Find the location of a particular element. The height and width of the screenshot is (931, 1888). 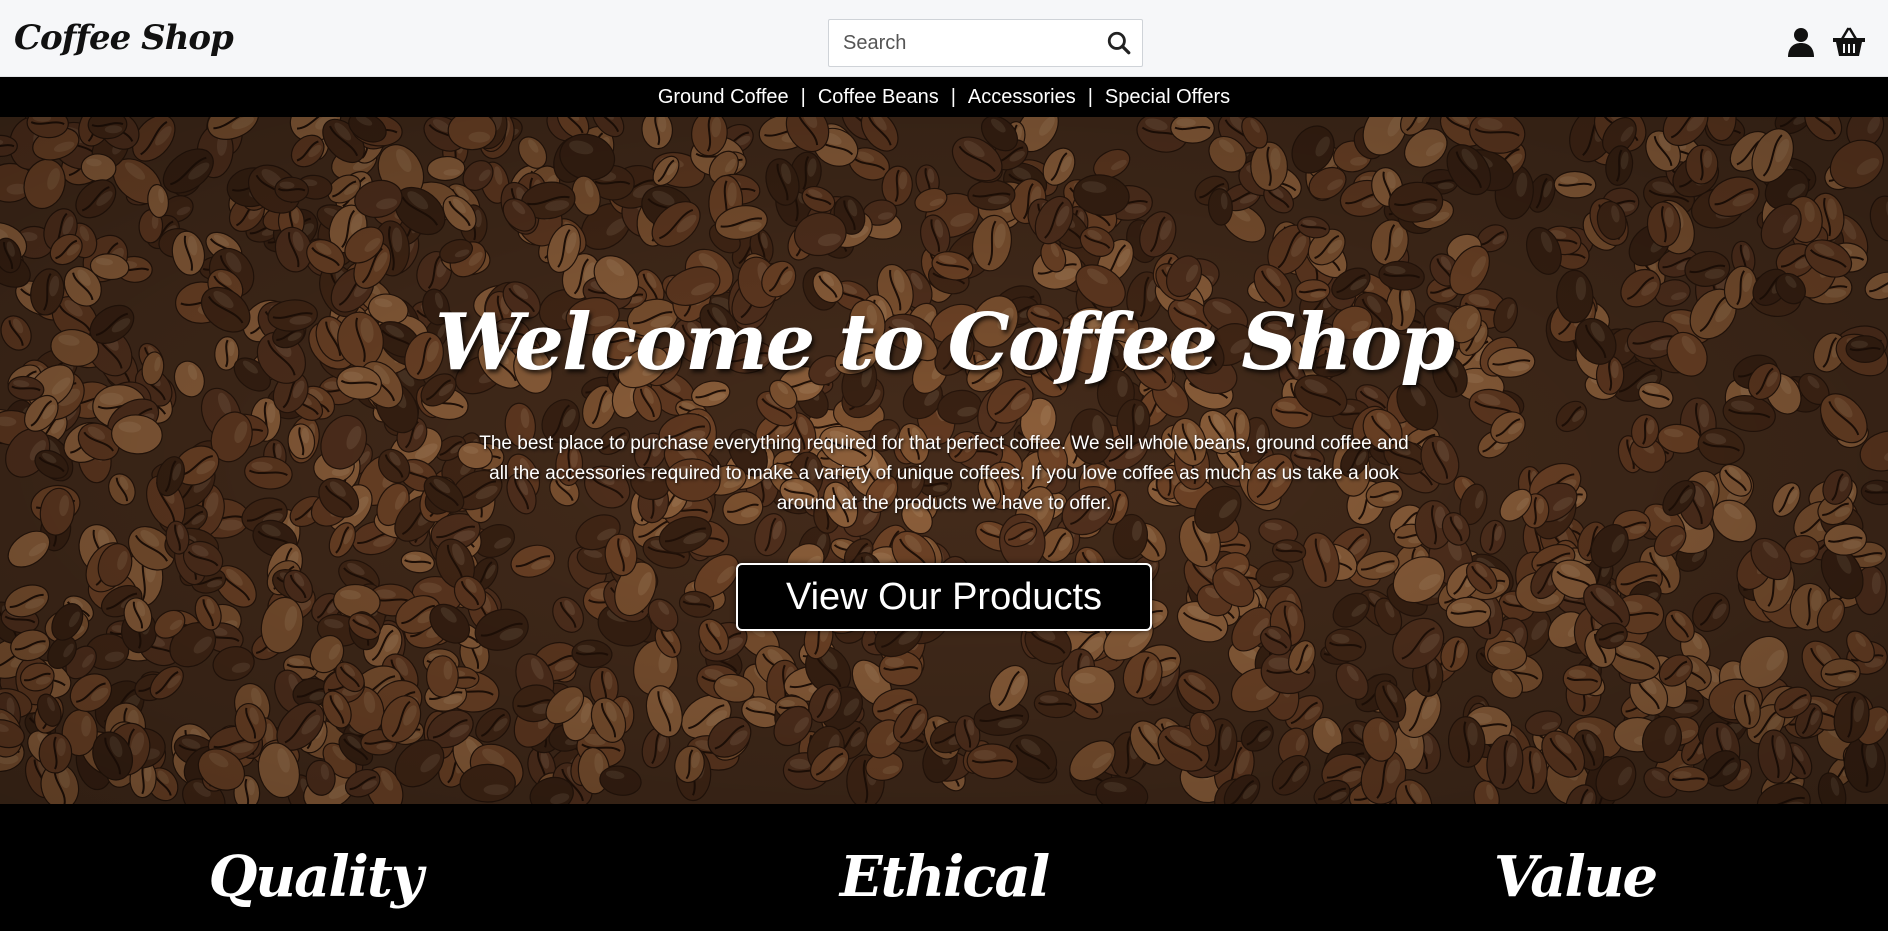

basket-icon is located at coordinates (1849, 42).